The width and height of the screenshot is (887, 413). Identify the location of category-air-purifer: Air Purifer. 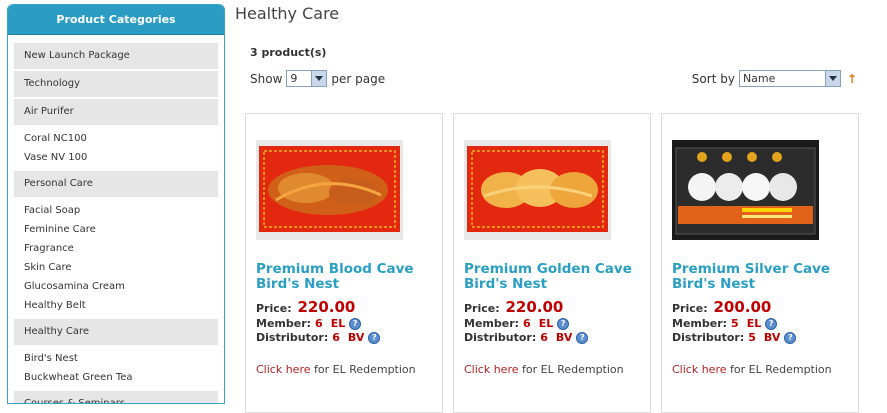
(116, 112).